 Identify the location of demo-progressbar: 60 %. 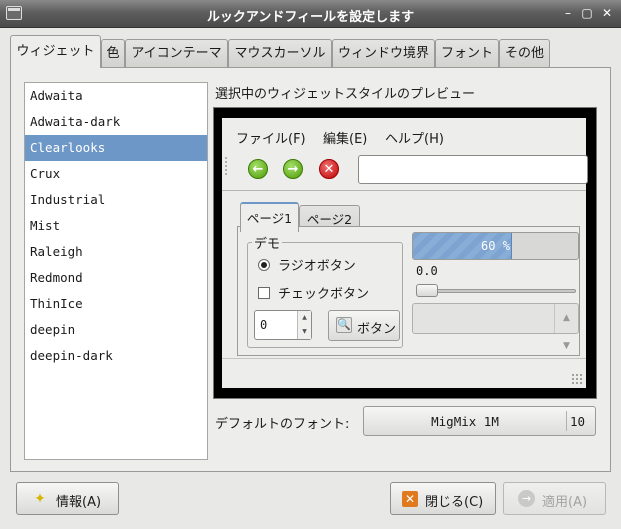
(495, 246).